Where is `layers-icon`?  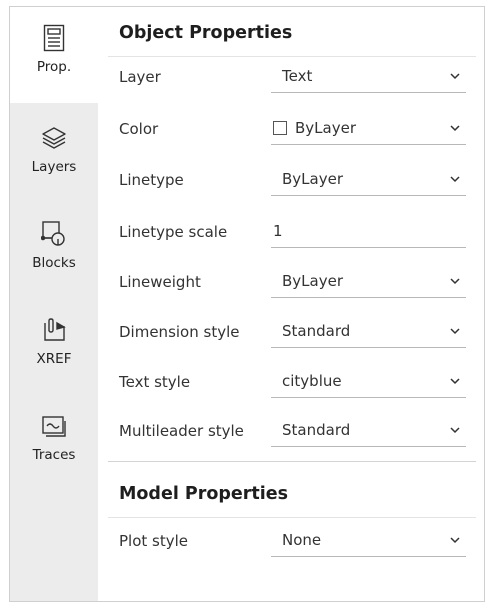 layers-icon is located at coordinates (54, 138).